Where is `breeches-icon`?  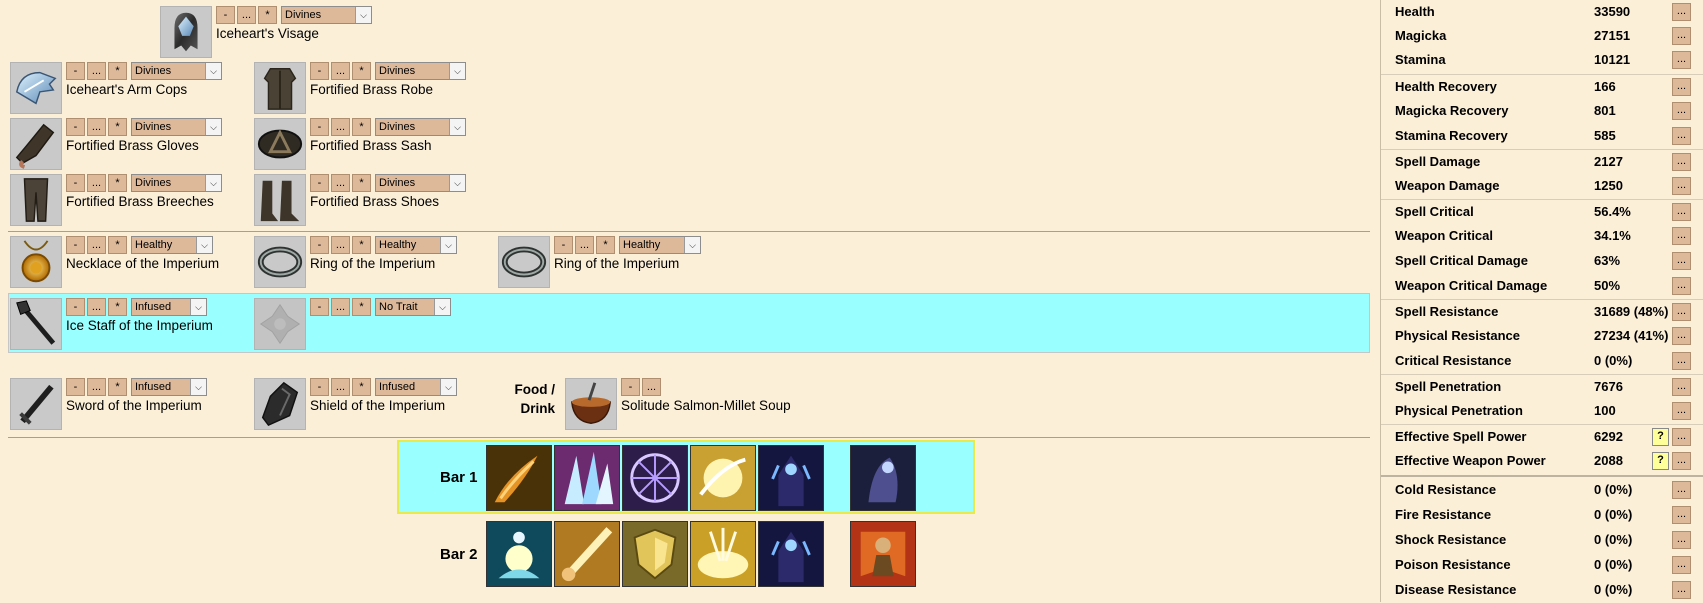 breeches-icon is located at coordinates (36, 200).